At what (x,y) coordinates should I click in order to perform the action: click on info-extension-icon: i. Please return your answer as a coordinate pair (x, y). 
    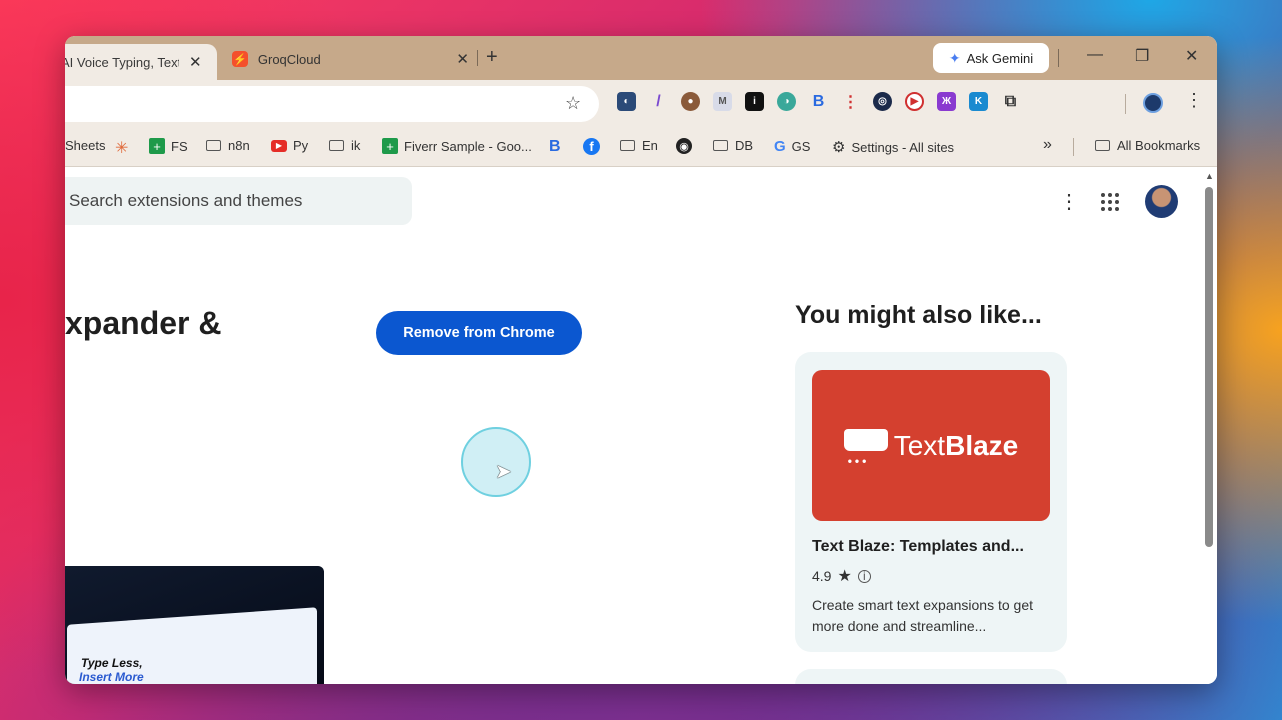
    Looking at the image, I should click on (754, 101).